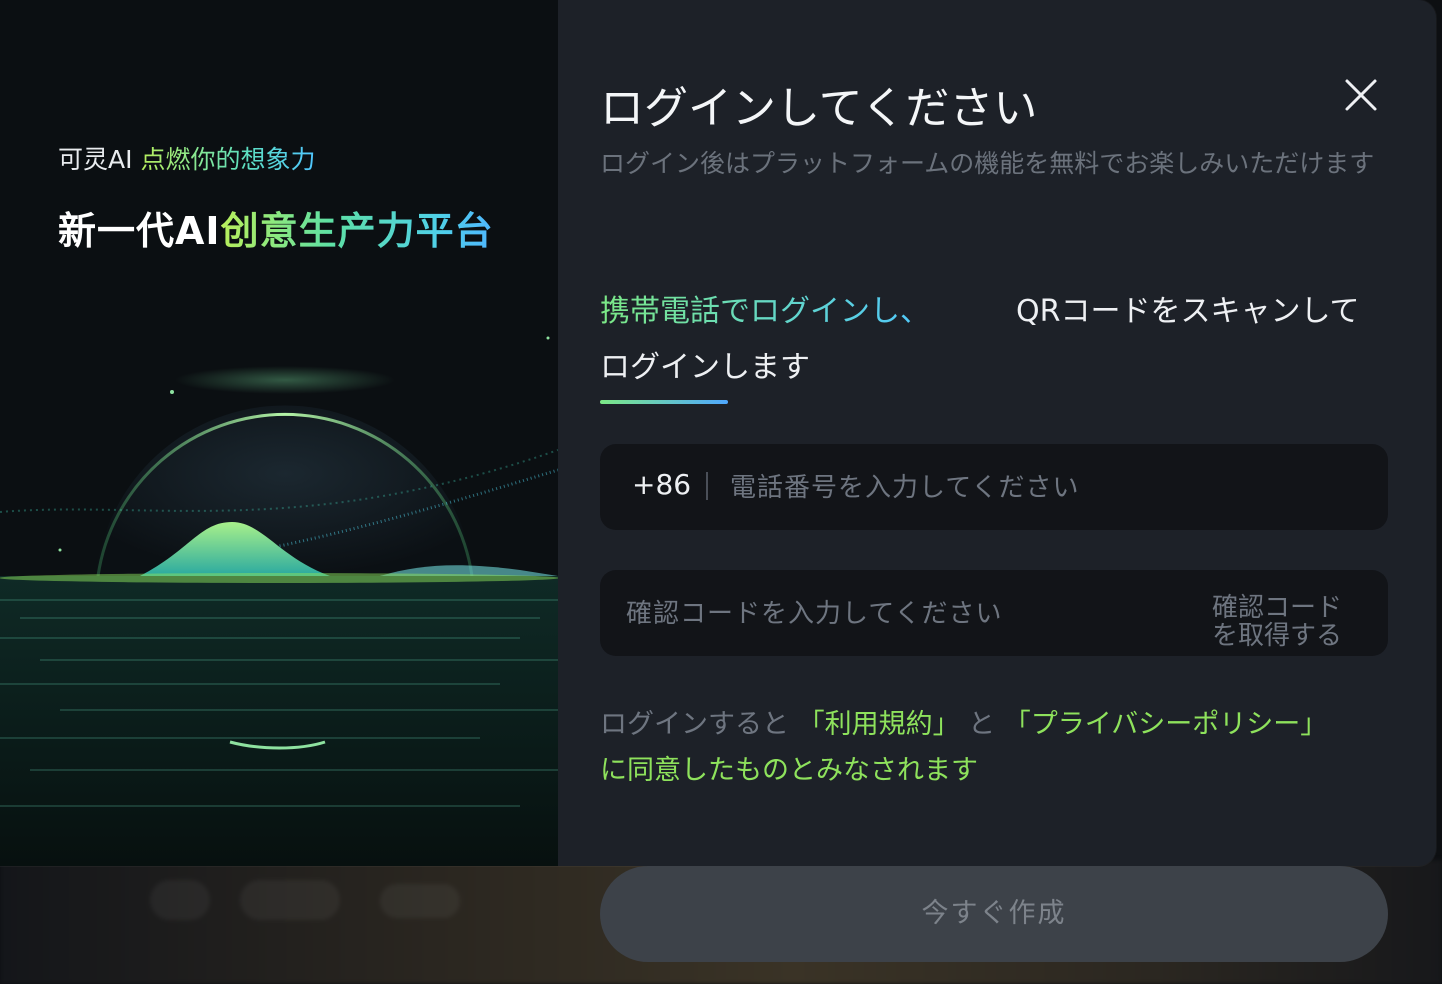  I want to click on brand-name: 可灵AI, so click(95, 159).